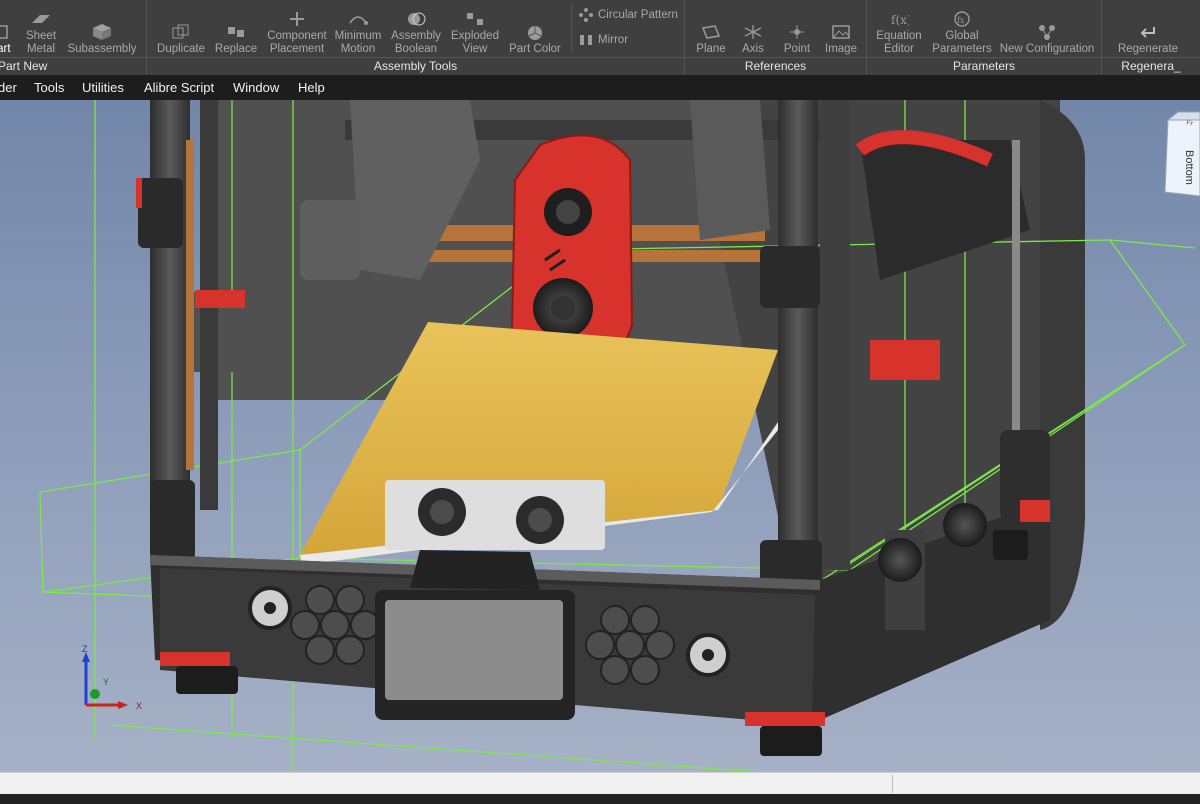 Image resolution: width=1200 pixels, height=804 pixels. I want to click on svg-text: f(x), so click(900, 20).